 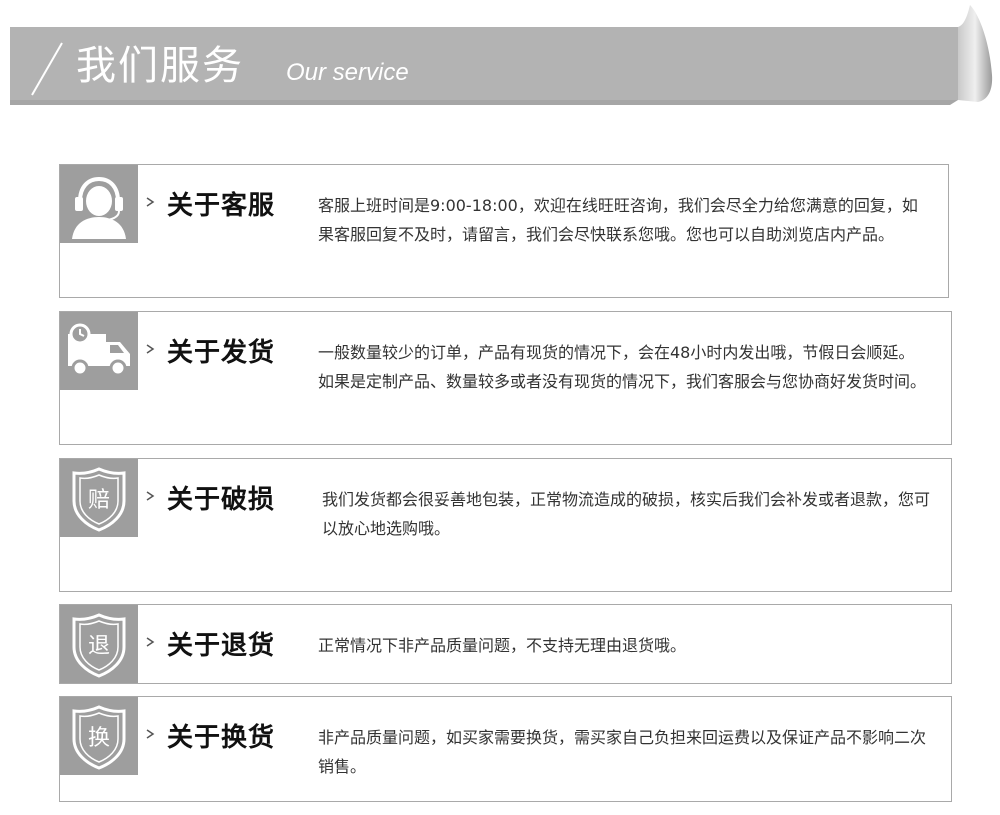 I want to click on shield-exchange-icon: 换, so click(x=99, y=736).